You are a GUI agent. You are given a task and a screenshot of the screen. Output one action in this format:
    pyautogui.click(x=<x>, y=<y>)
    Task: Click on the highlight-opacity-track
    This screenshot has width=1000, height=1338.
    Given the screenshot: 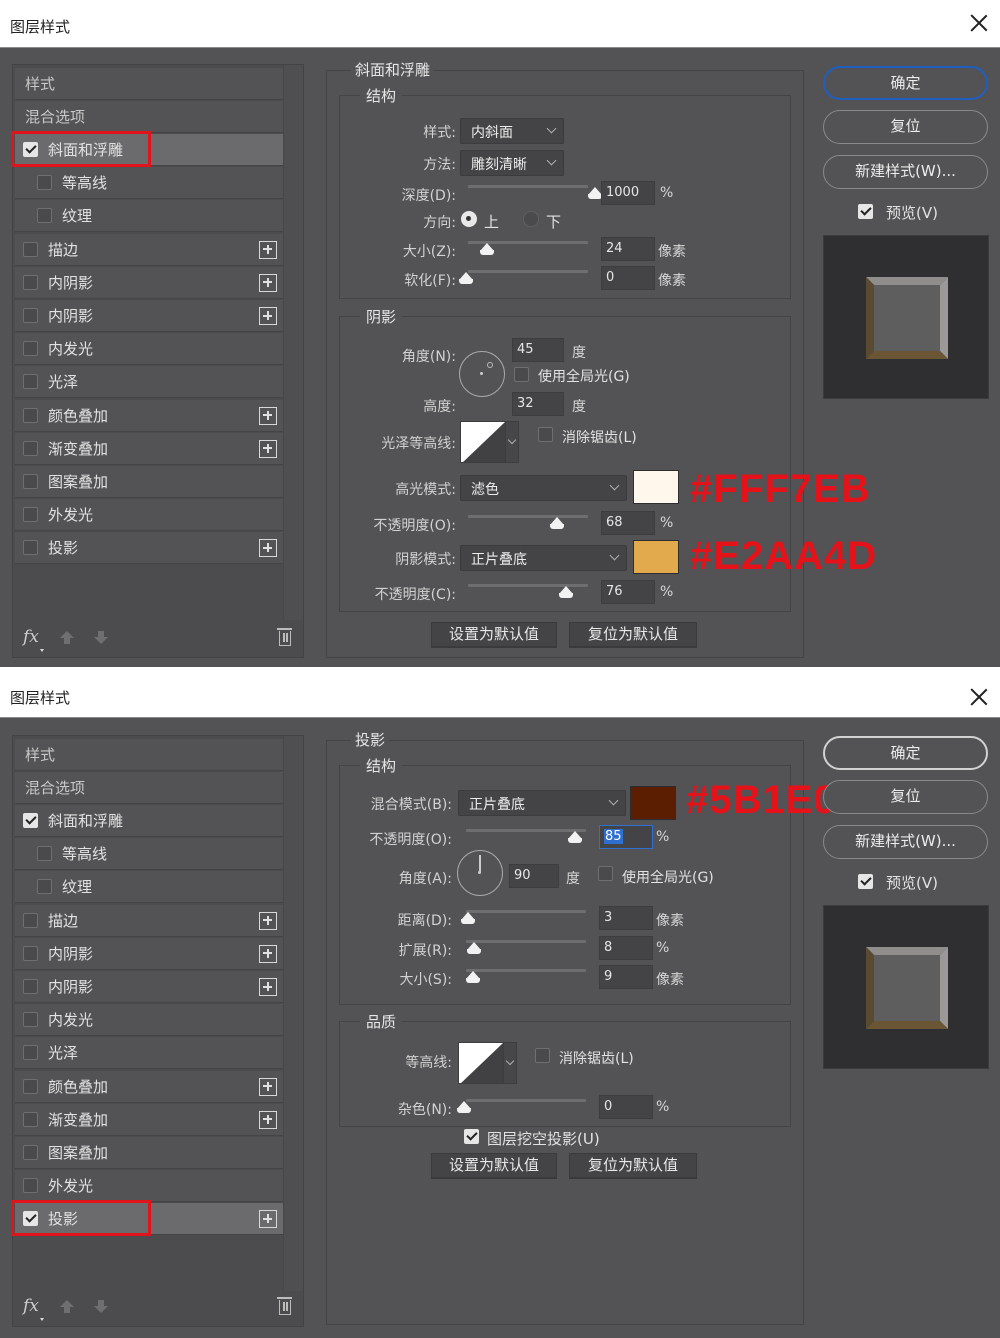 What is the action you would take?
    pyautogui.click(x=528, y=516)
    